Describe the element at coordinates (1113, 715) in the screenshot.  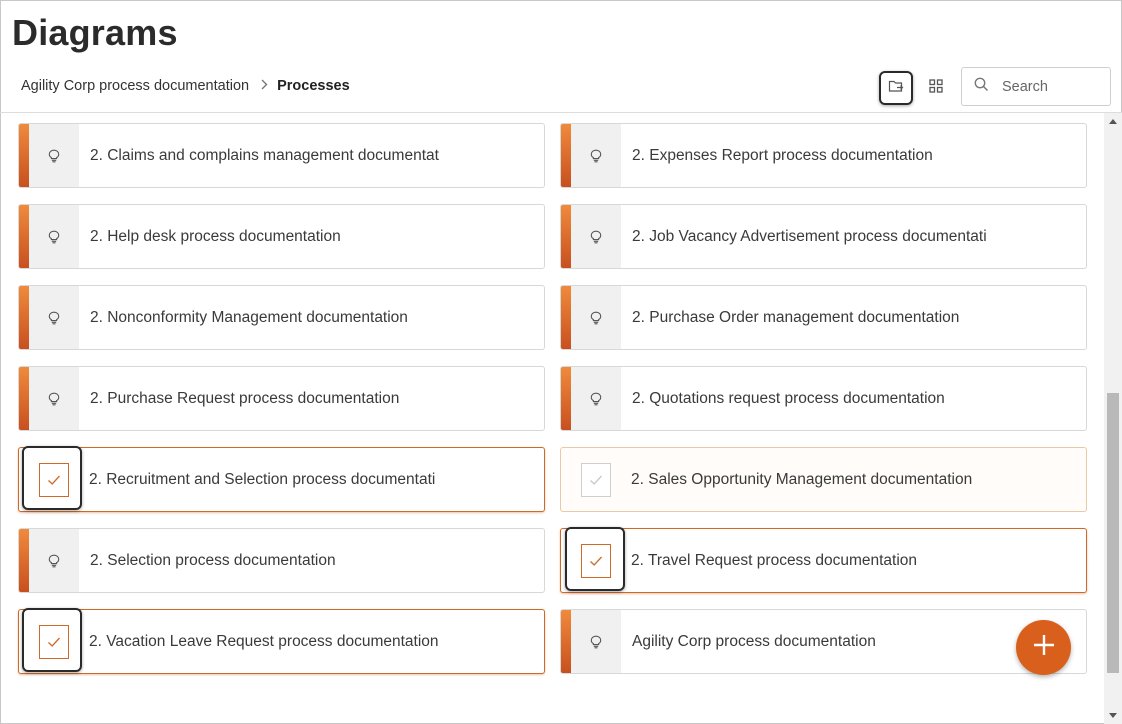
I see `scroll-down-arrow` at that location.